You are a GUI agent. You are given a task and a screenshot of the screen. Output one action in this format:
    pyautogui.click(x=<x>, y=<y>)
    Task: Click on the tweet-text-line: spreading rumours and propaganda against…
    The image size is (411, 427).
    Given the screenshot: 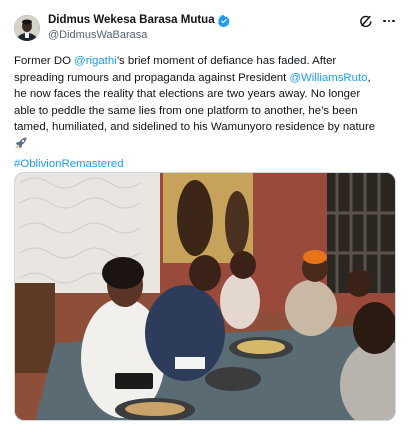 What is the action you would take?
    pyautogui.click(x=207, y=78)
    